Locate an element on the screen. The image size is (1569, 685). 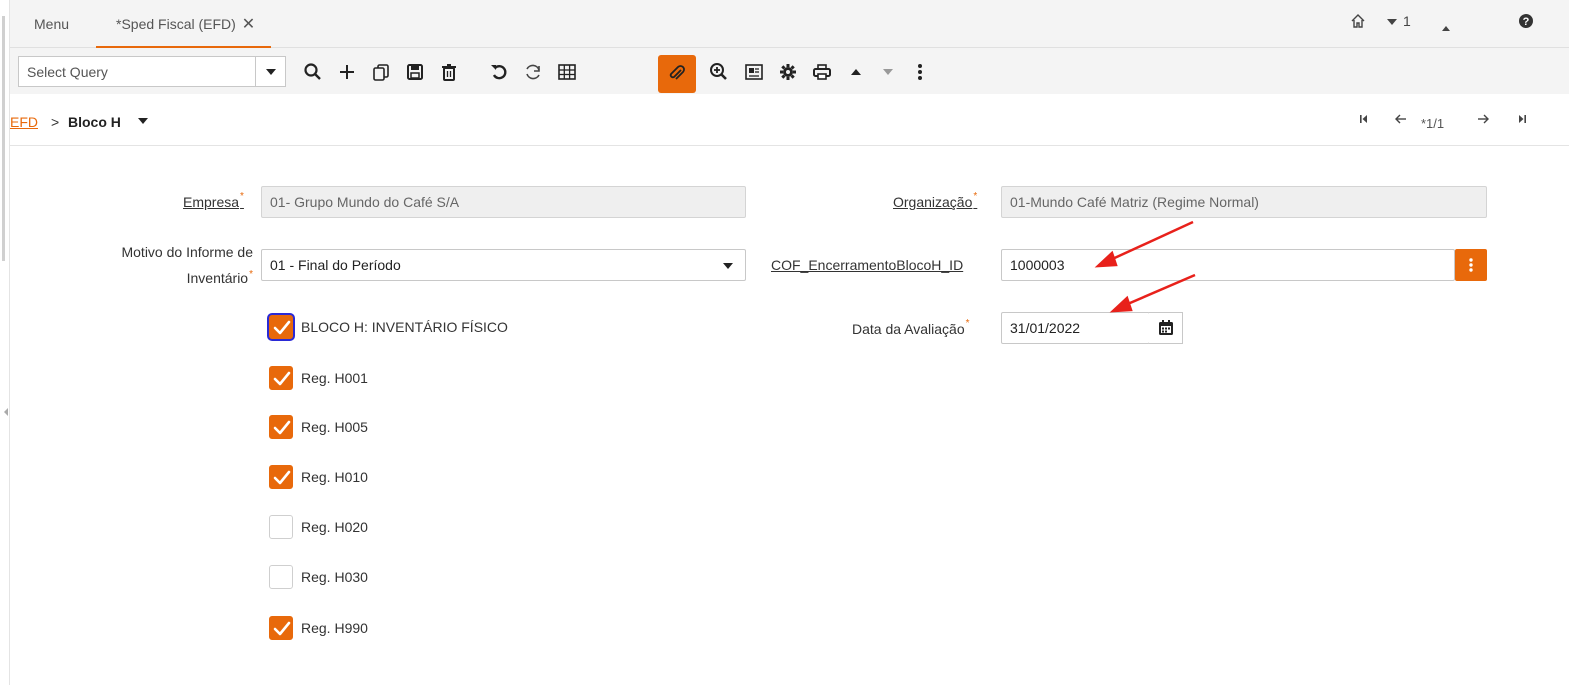
tab-menu: Menu is located at coordinates (51, 29).